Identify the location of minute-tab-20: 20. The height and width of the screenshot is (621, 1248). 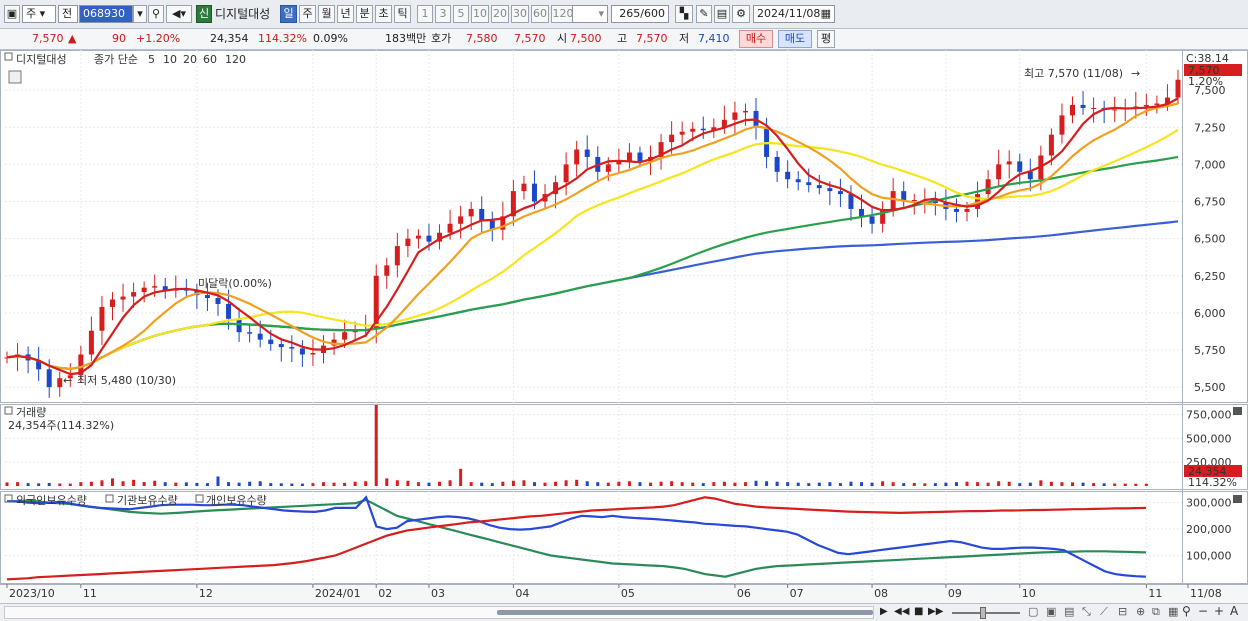
(500, 14).